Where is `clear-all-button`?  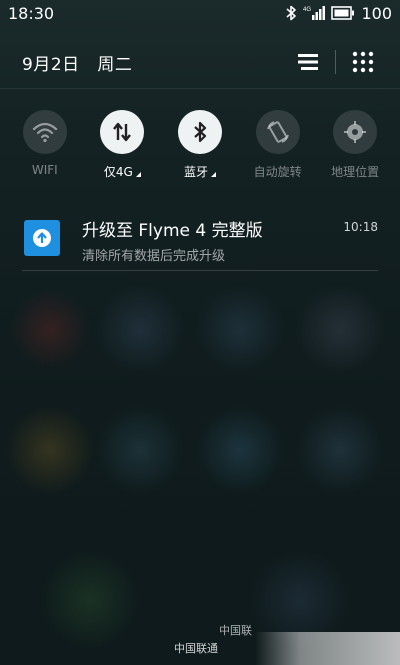
clear-all-button is located at coordinates (308, 62).